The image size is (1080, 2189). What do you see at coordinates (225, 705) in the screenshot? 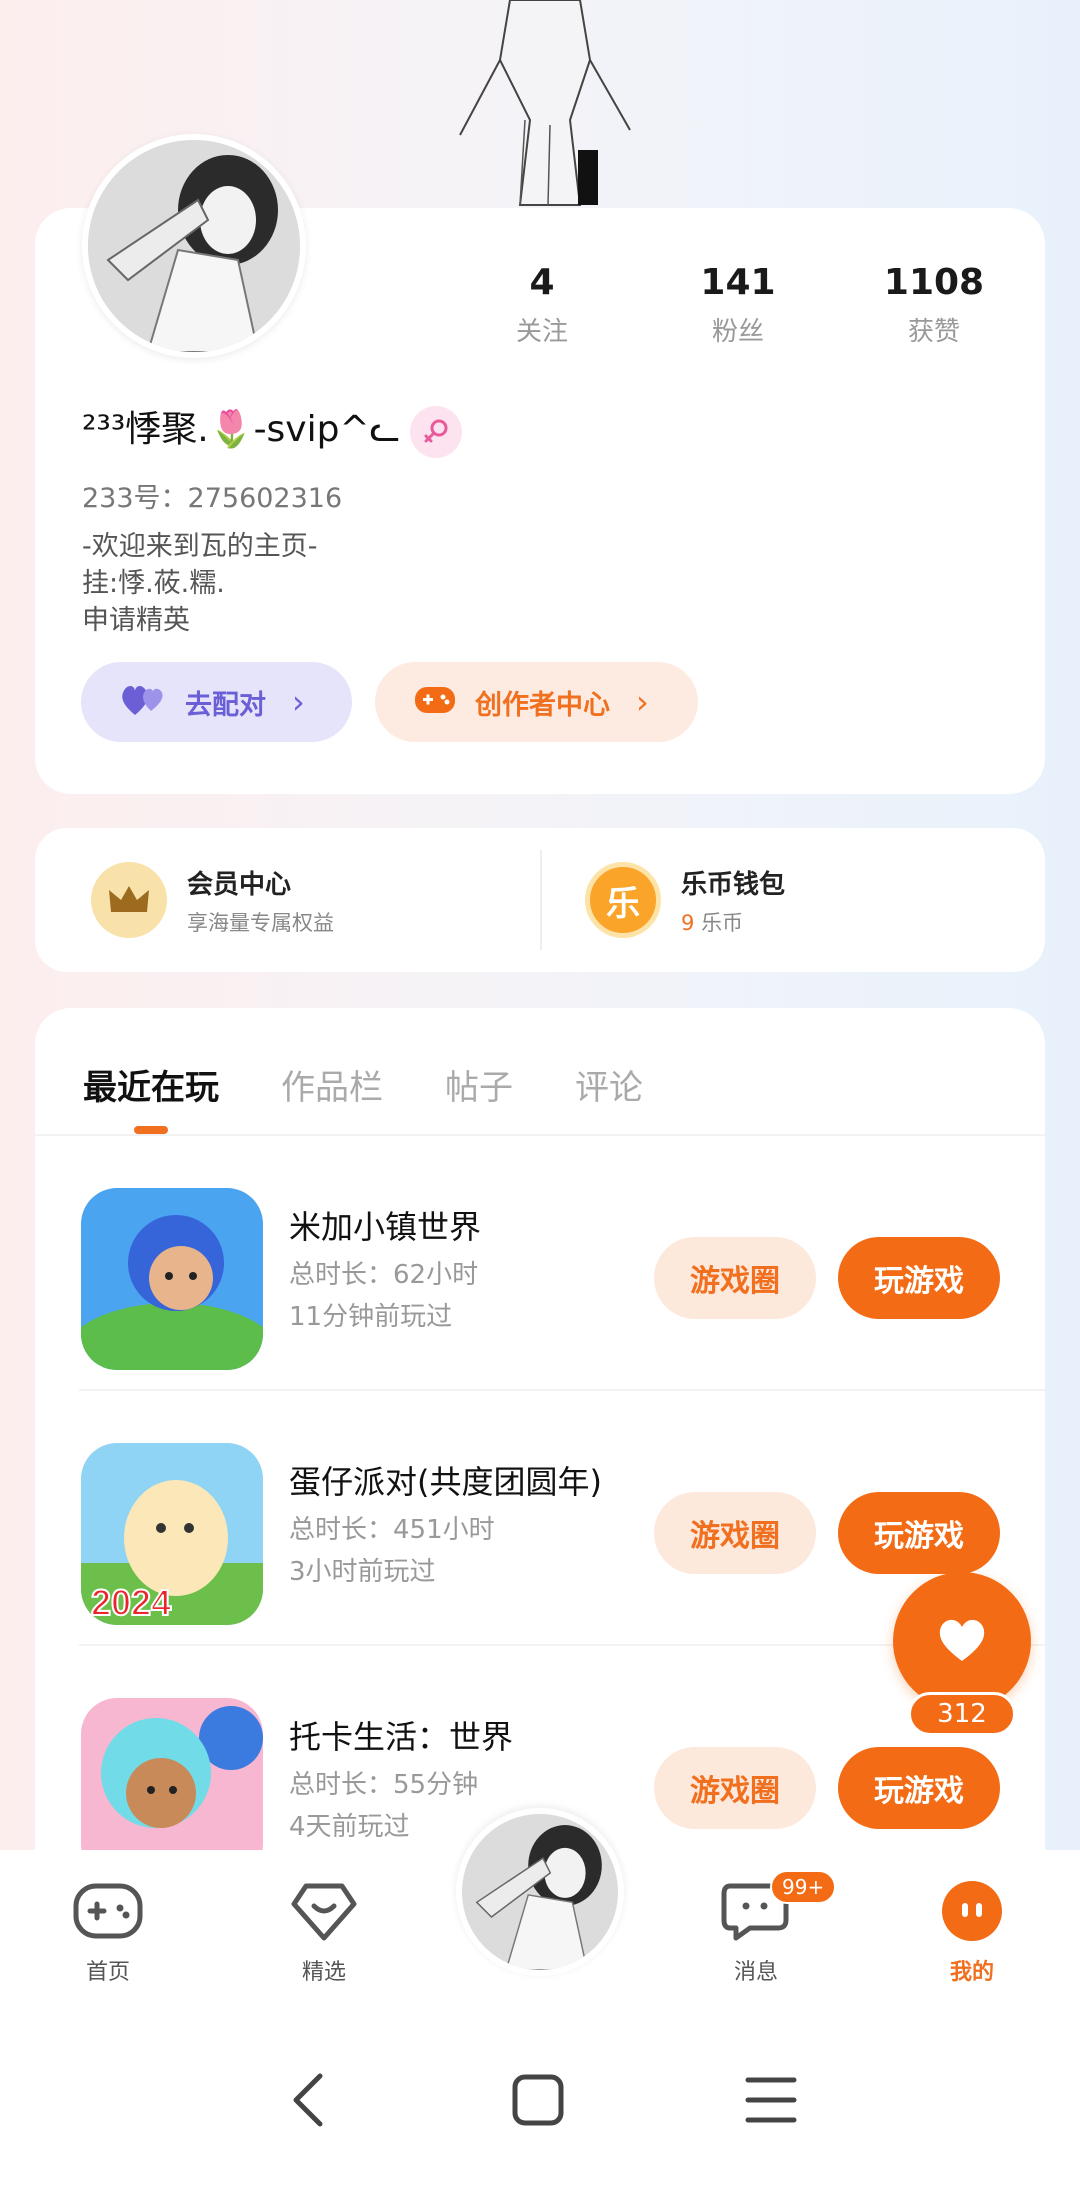
I see `match-label: 去配对` at bounding box center [225, 705].